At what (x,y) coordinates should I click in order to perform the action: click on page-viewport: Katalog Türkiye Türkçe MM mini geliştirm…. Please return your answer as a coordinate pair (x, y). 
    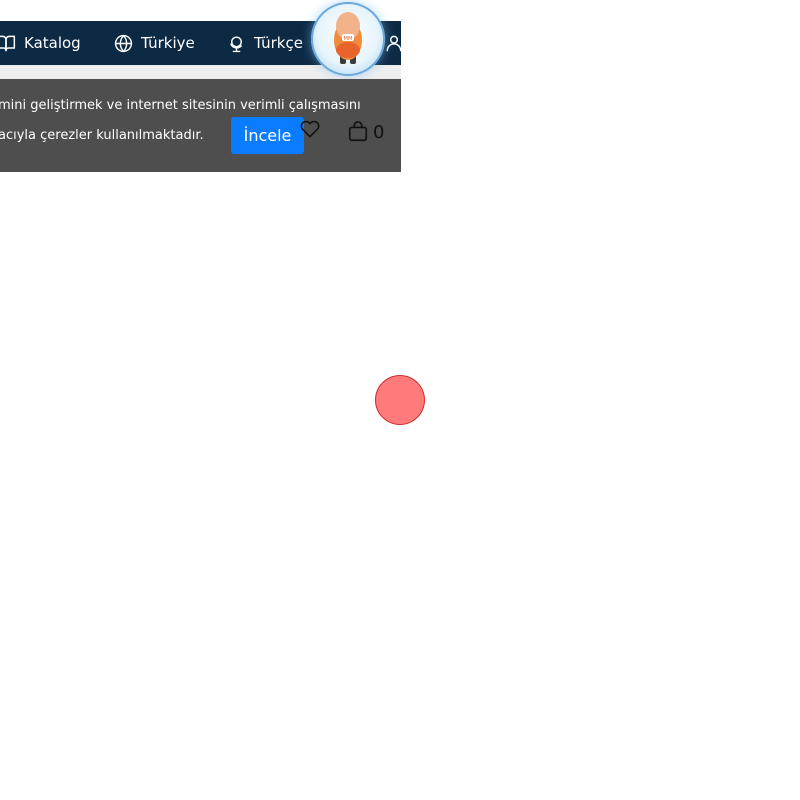
    Looking at the image, I should click on (200, 86).